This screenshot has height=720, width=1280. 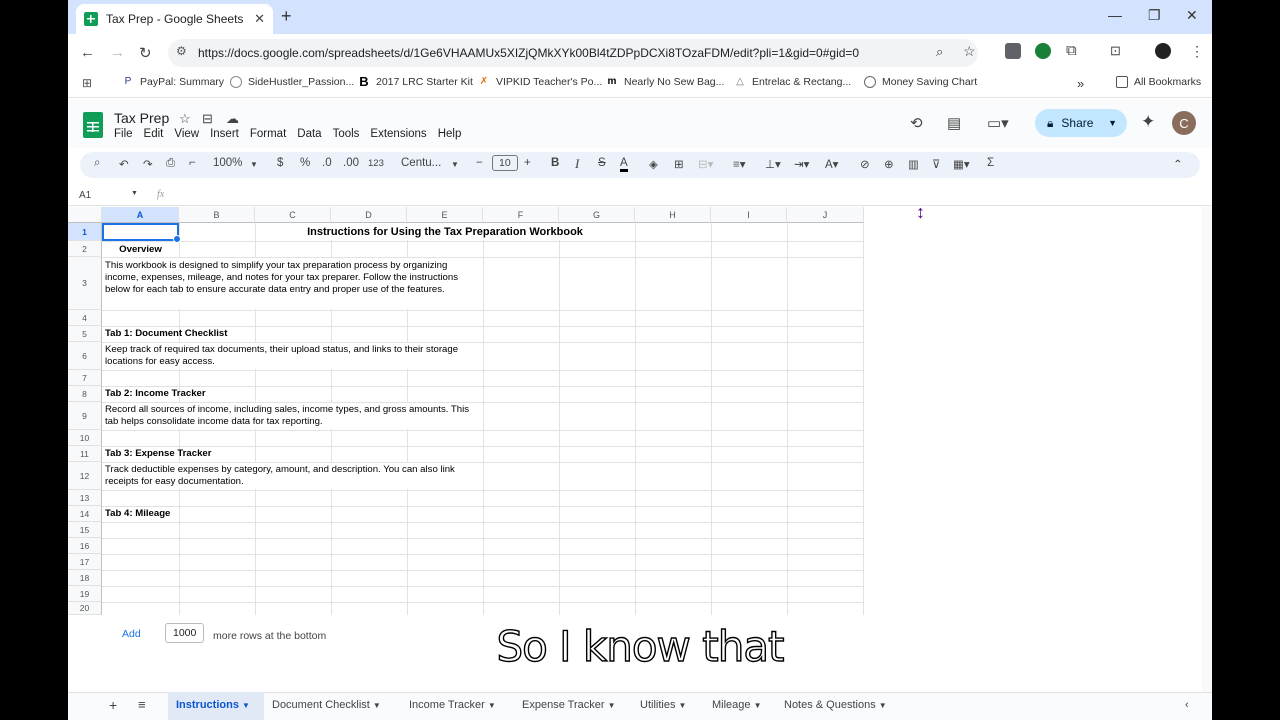 I want to click on share-button: 🔒︎ Share ▼, so click(x=1081, y=123).